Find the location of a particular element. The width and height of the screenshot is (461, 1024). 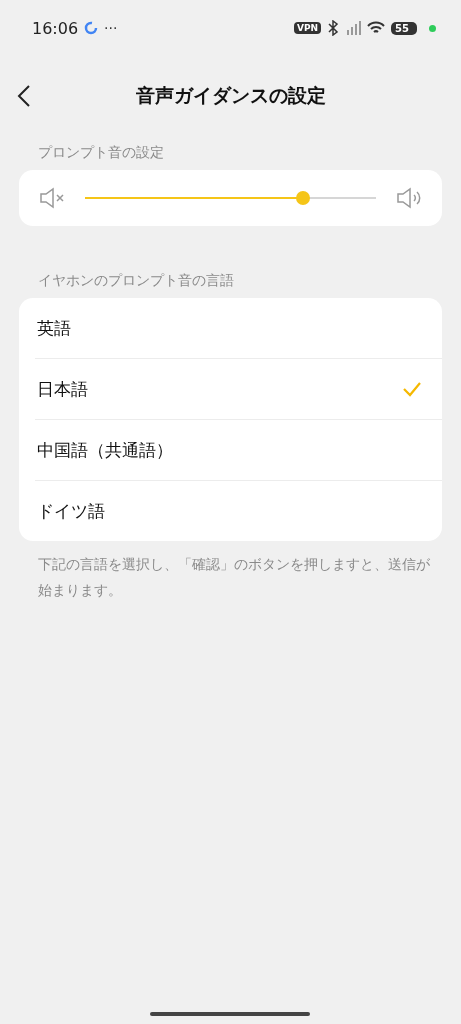

wifi-icon is located at coordinates (376, 28).